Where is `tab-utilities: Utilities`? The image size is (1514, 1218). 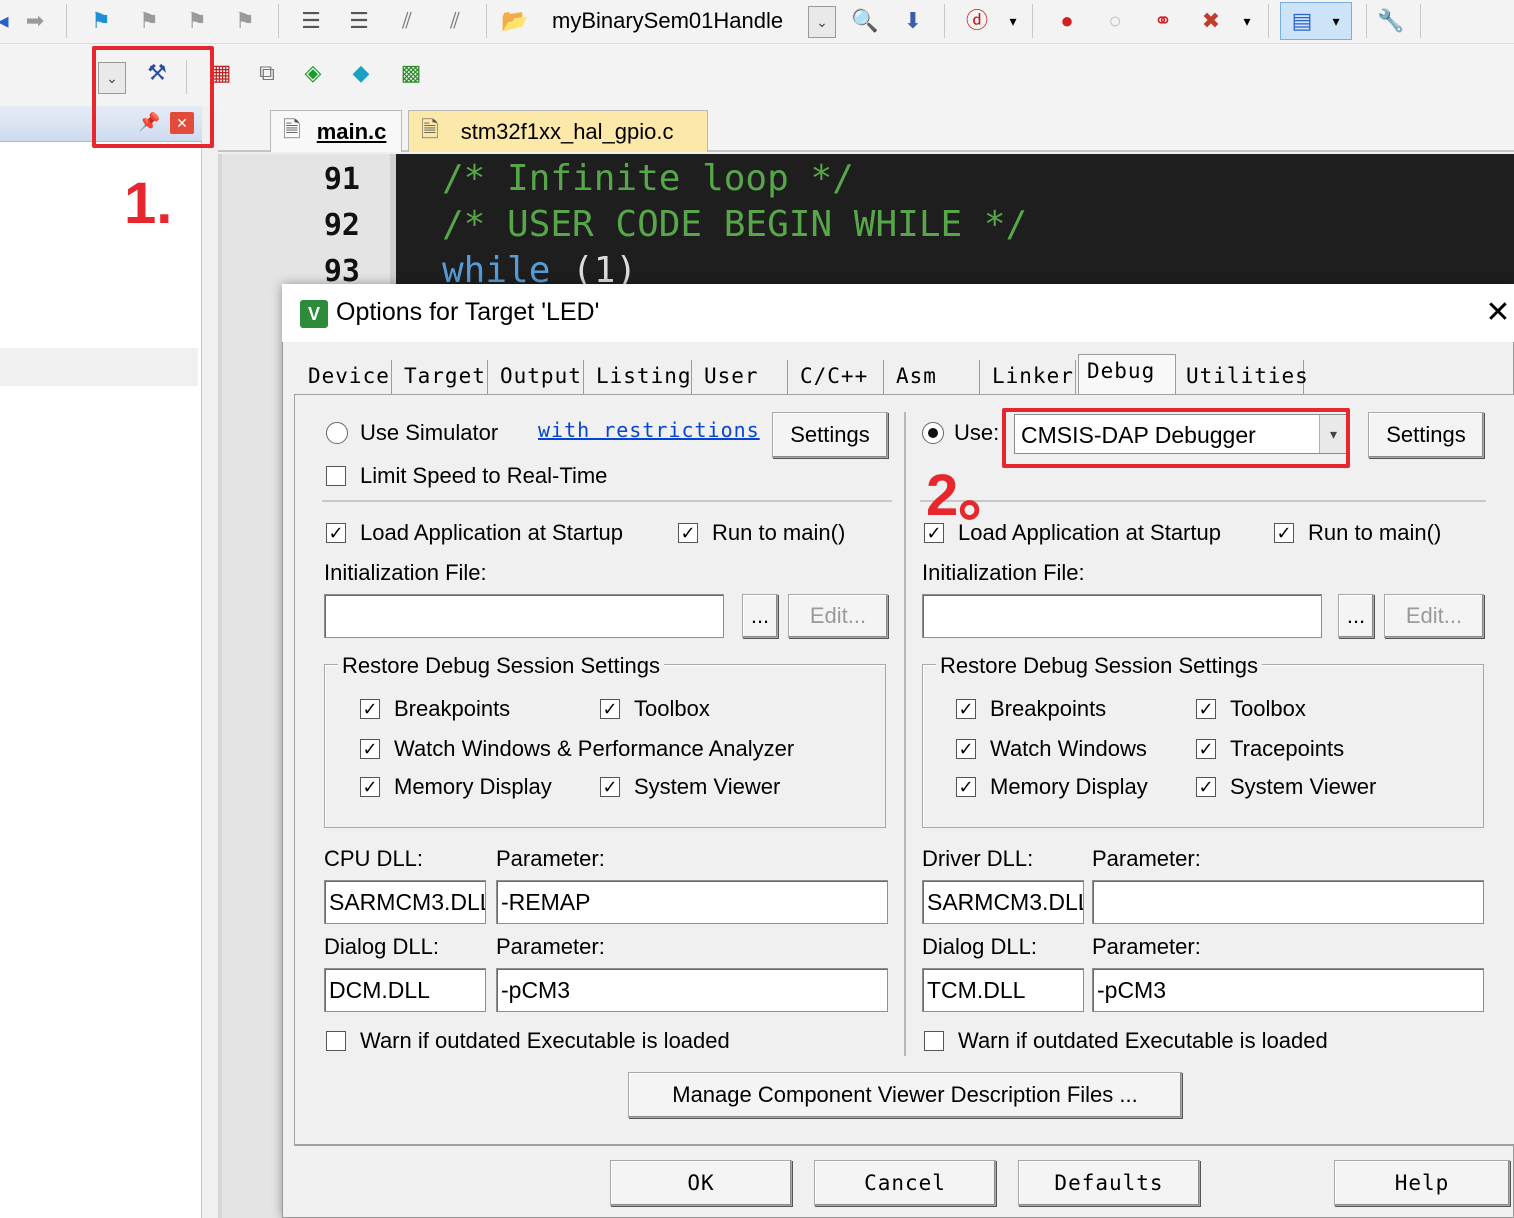 tab-utilities: Utilities is located at coordinates (1243, 378).